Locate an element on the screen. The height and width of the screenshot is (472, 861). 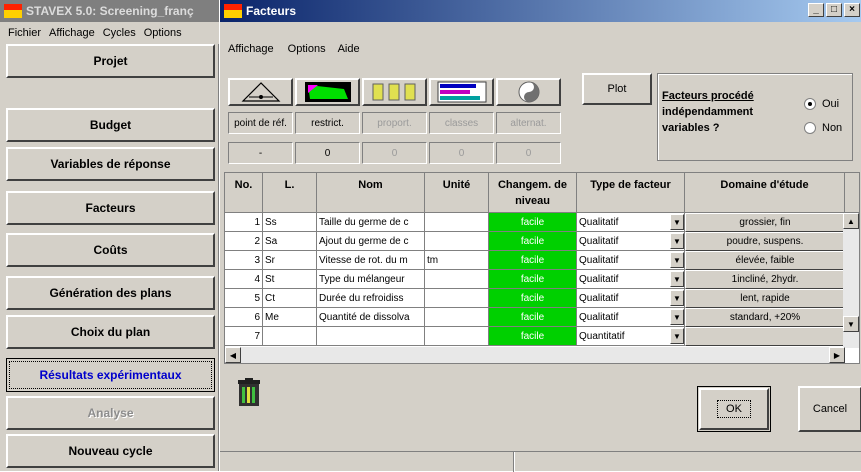
classes-icon is located at coordinates (461, 92).